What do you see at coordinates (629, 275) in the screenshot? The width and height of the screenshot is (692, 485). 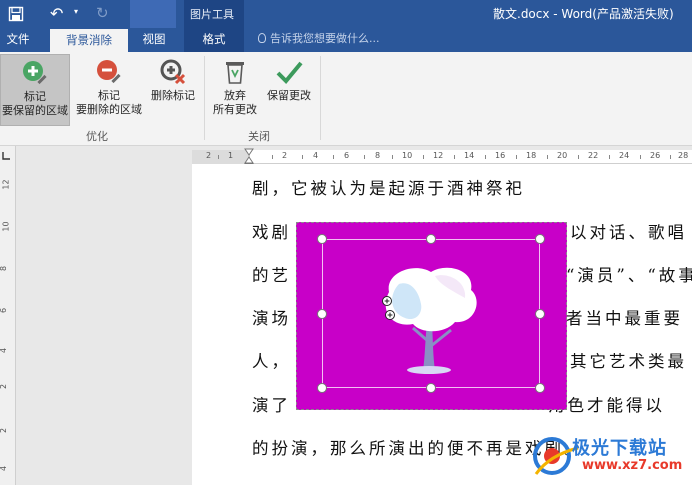 I see `paragraph-line-right: “演员”、“故事` at bounding box center [629, 275].